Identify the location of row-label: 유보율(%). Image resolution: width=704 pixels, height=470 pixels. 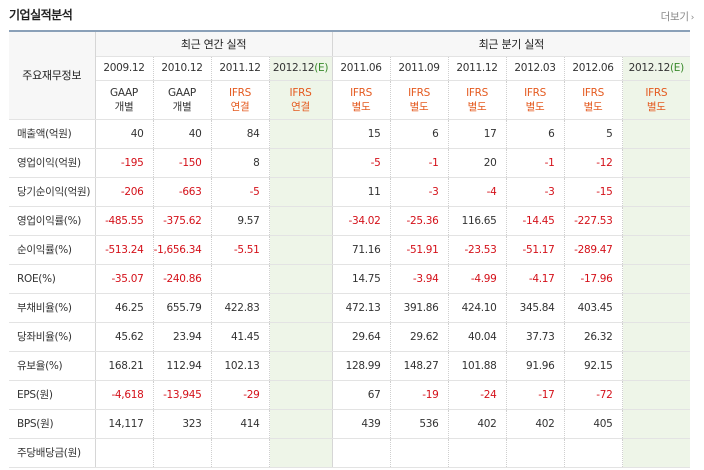
(52, 366).